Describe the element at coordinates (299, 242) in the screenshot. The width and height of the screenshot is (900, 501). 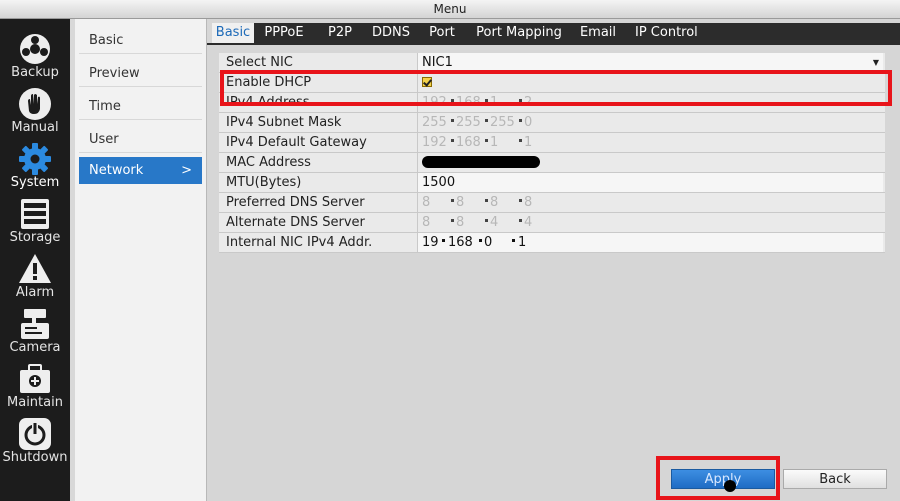
I see `field-label: Internal NIC IPv4 Addr.` at that location.